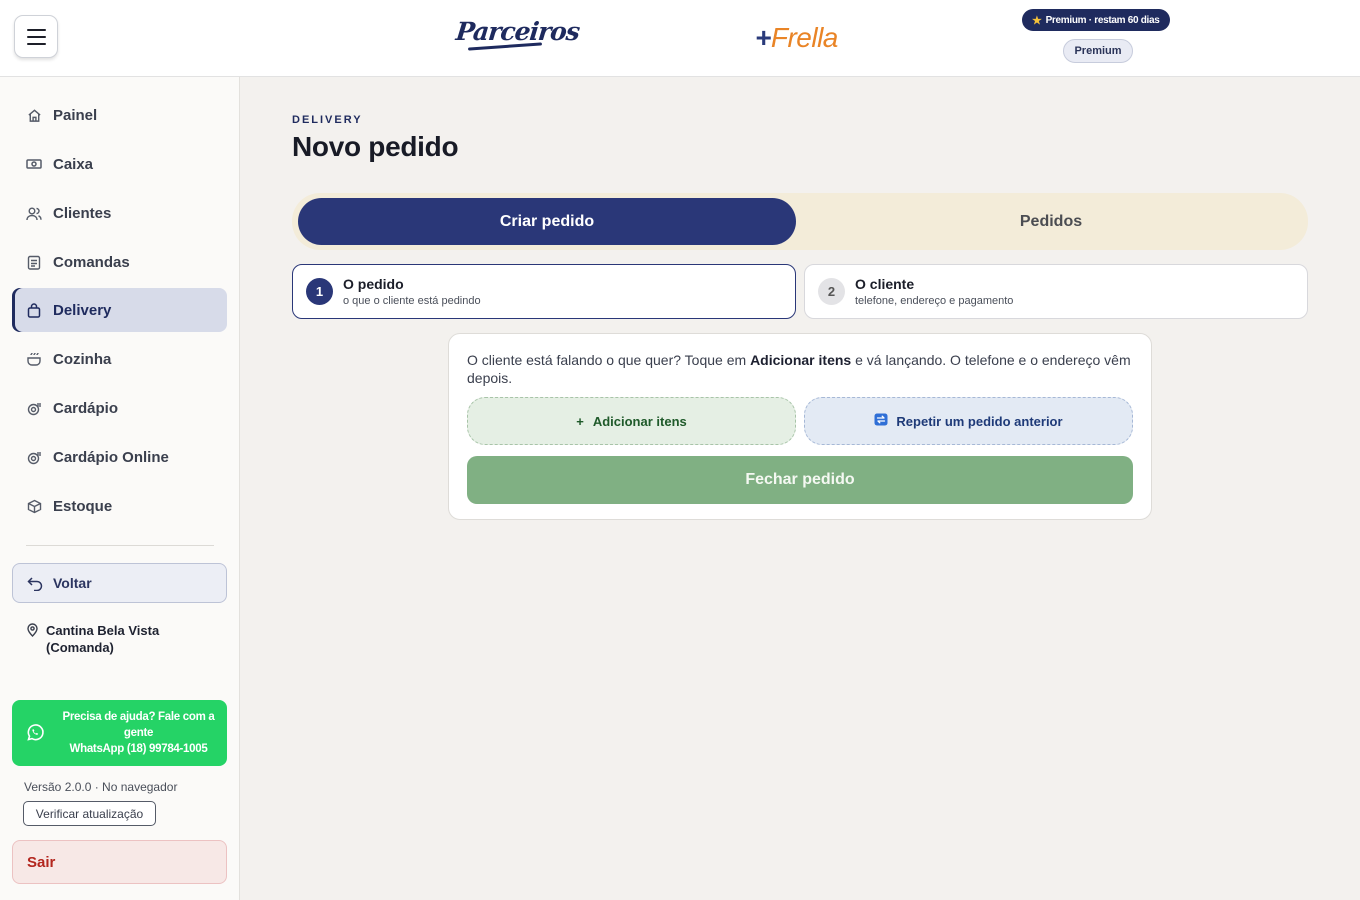  Describe the element at coordinates (34, 359) in the screenshot. I see `pot-icon` at that location.